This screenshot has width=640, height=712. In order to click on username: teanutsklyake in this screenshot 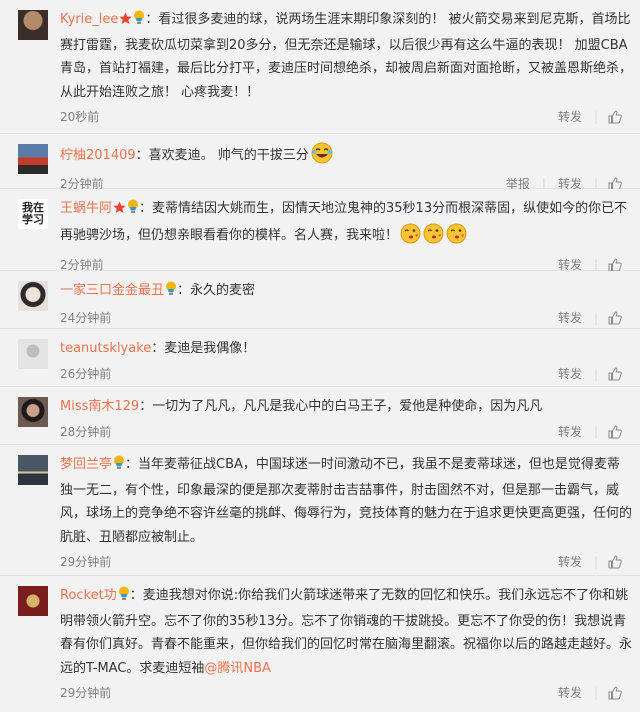, I will do `click(105, 348)`.